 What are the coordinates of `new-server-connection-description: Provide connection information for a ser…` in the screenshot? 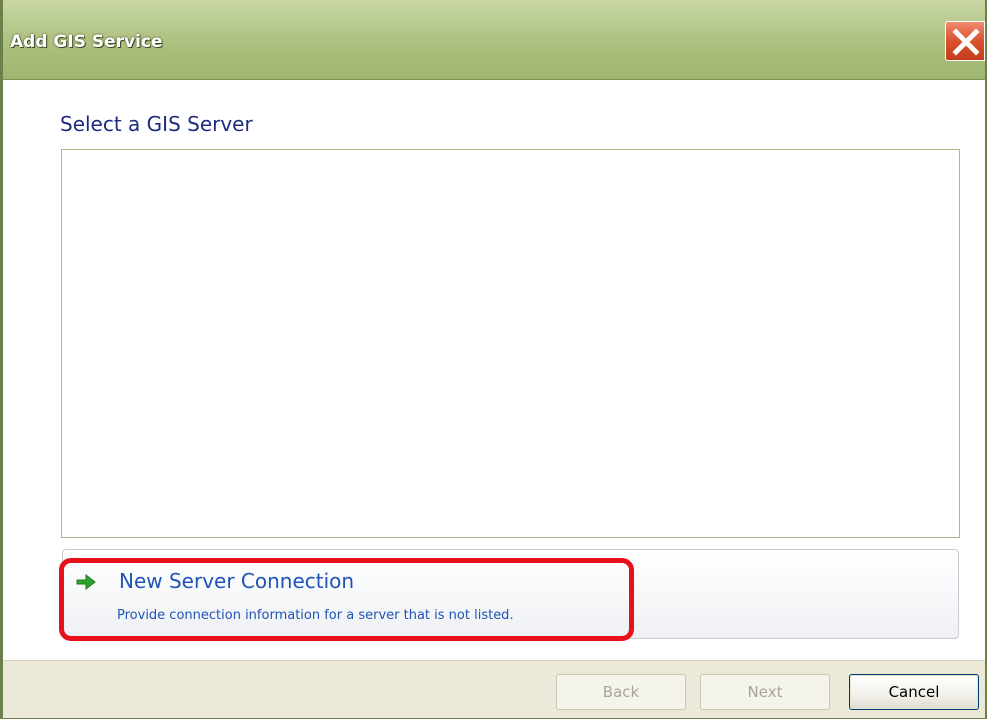 It's located at (315, 615).